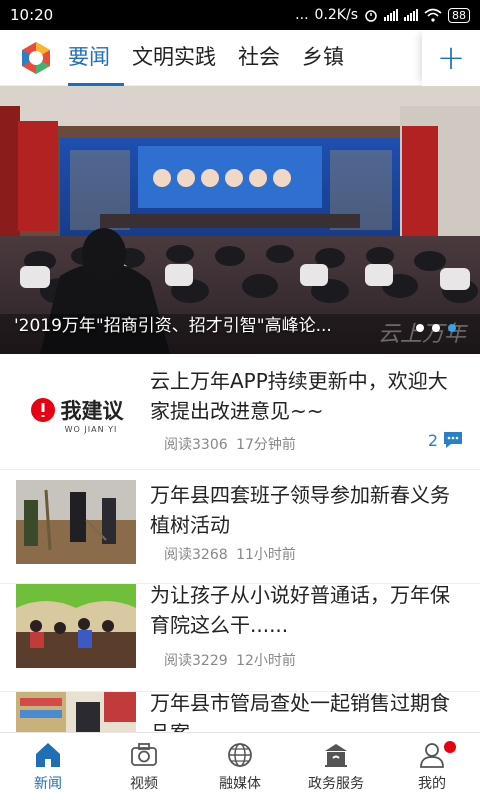 The image size is (480, 800). What do you see at coordinates (336, 755) in the screenshot?
I see `government-icon` at bounding box center [336, 755].